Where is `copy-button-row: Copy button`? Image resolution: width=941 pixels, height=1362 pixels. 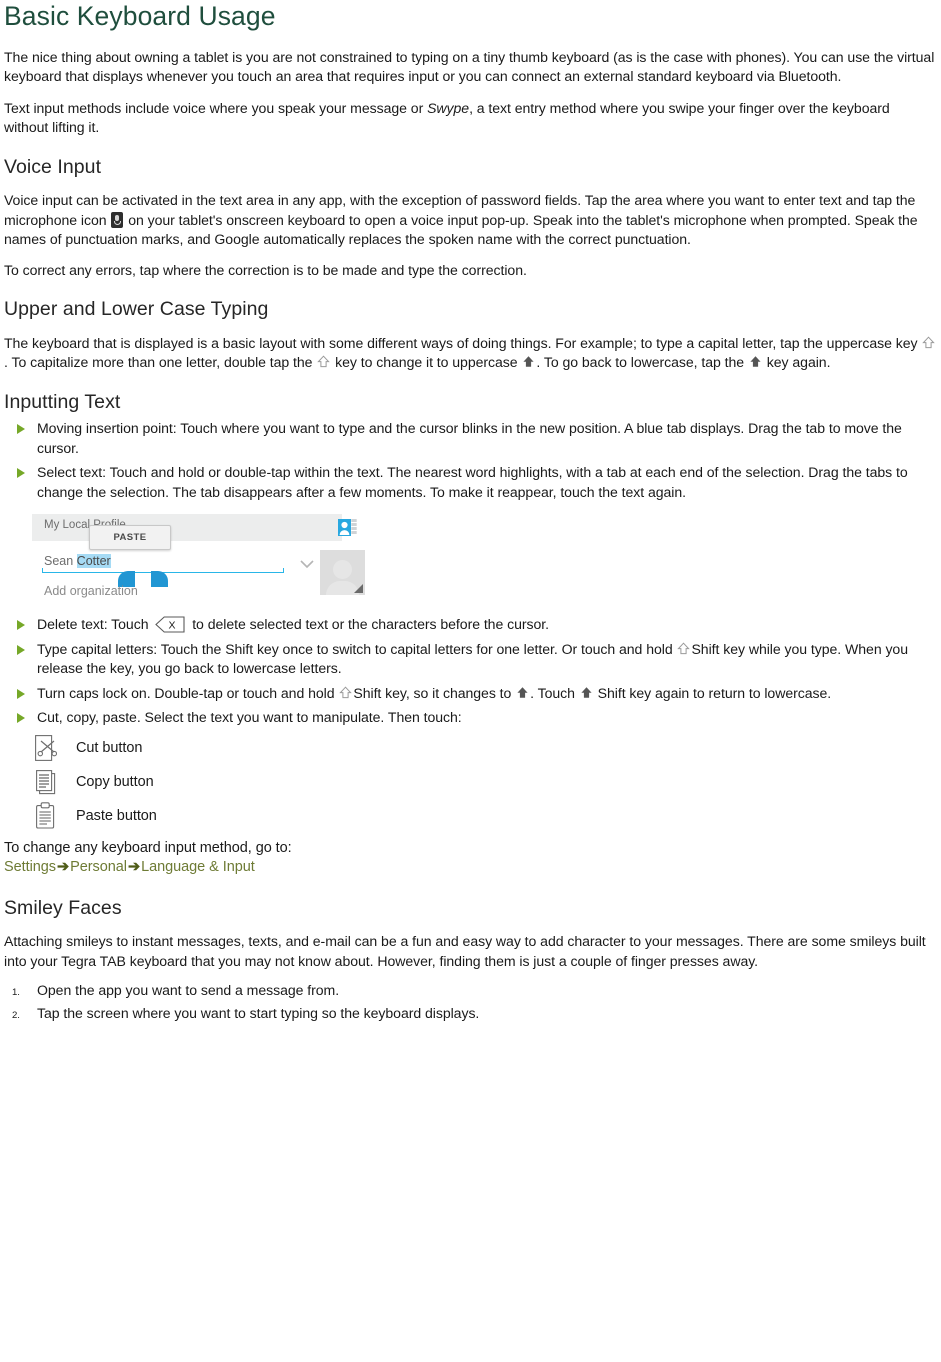 copy-button-row: Copy button is located at coordinates (470, 782).